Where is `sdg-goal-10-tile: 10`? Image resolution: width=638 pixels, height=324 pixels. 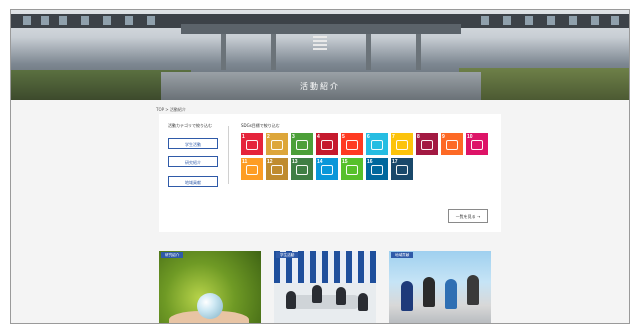
sdg-goal-10-tile: 10 is located at coordinates (477, 144).